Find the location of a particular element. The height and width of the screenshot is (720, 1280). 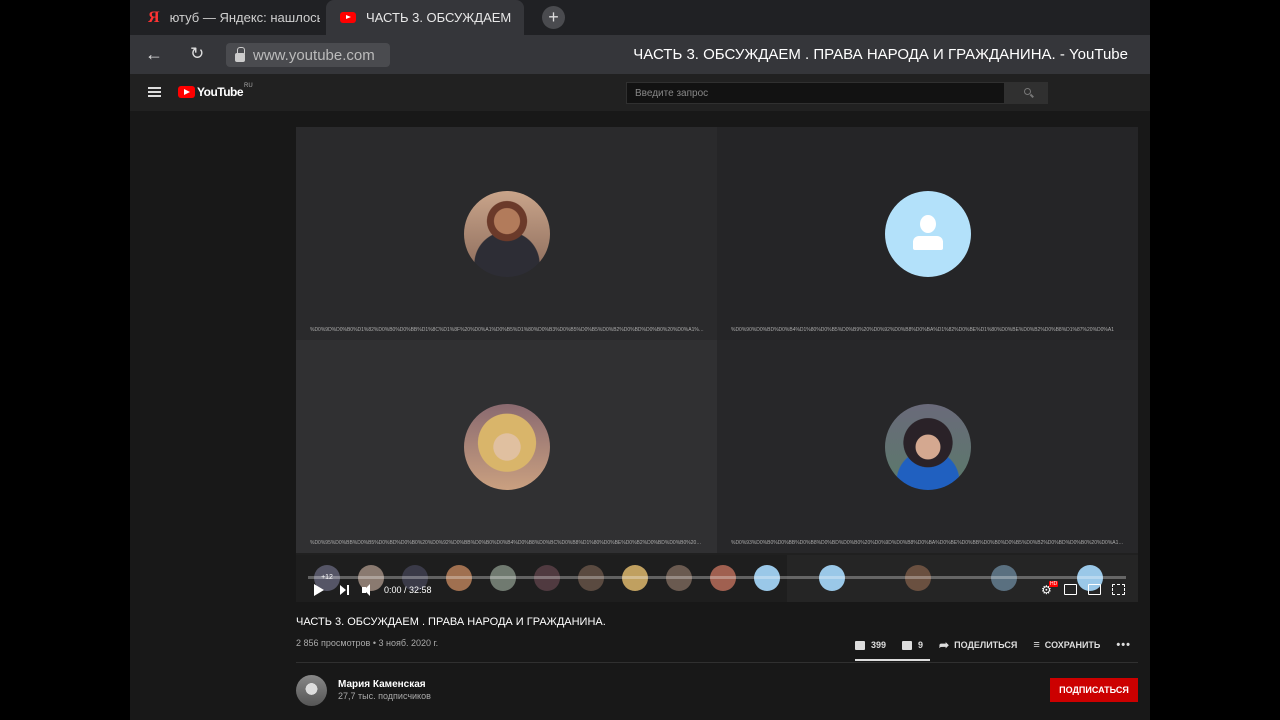

player-controls: 0:00 / 32:58 ⚙ HD is located at coordinates (717, 590).